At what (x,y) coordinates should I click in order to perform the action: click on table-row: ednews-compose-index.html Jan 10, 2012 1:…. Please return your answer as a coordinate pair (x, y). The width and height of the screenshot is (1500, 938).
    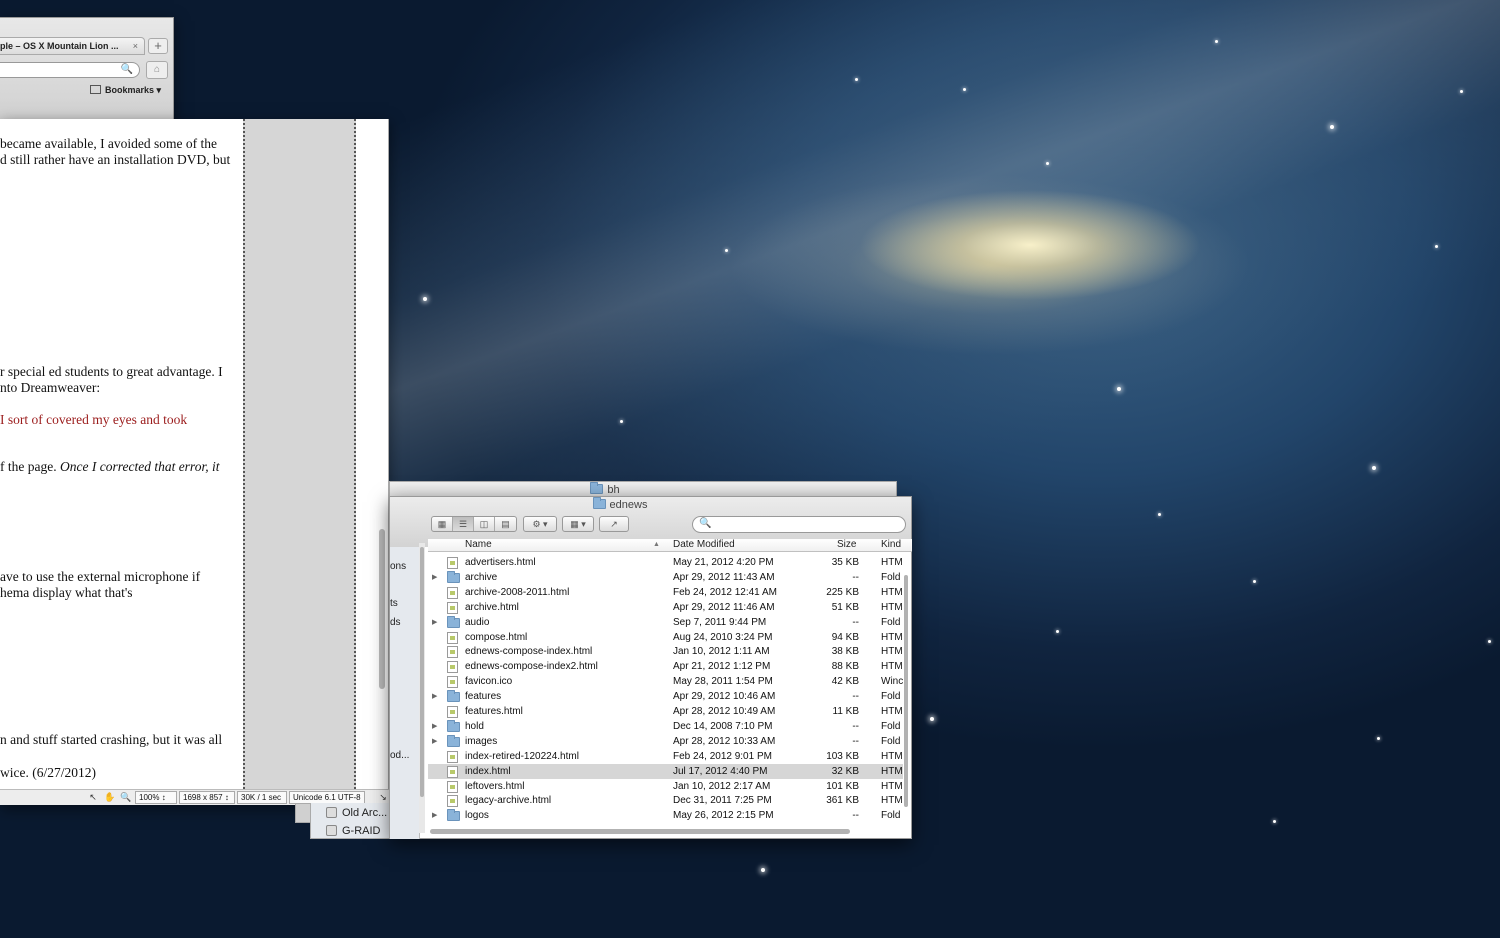
    Looking at the image, I should click on (665, 651).